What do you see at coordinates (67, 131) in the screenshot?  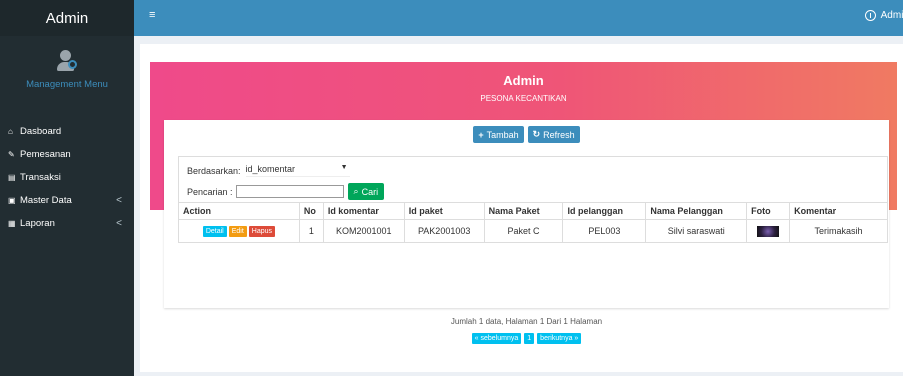 I see `sidebar-item-dasboard: ⌂ Dasboard` at bounding box center [67, 131].